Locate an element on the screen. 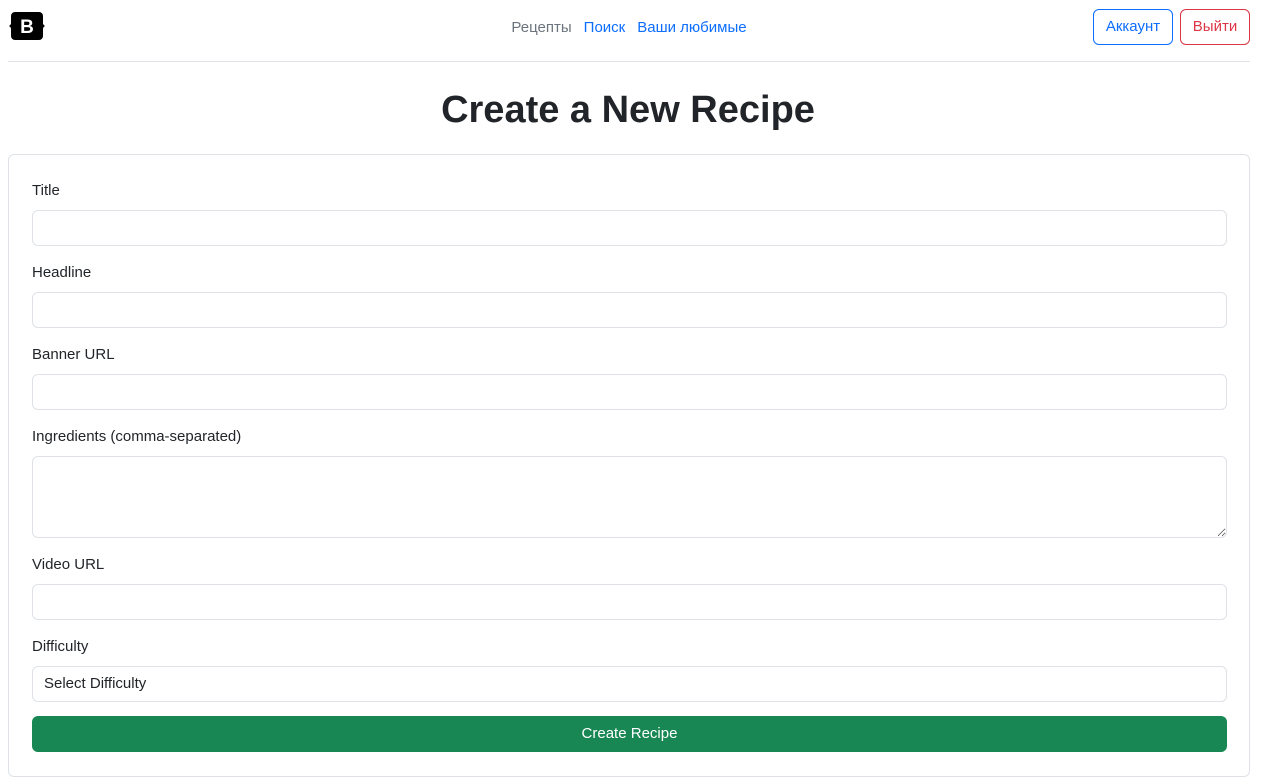 The width and height of the screenshot is (1280, 784). ingredients-field-group: Ingredients (comma-separated) is located at coordinates (629, 483).